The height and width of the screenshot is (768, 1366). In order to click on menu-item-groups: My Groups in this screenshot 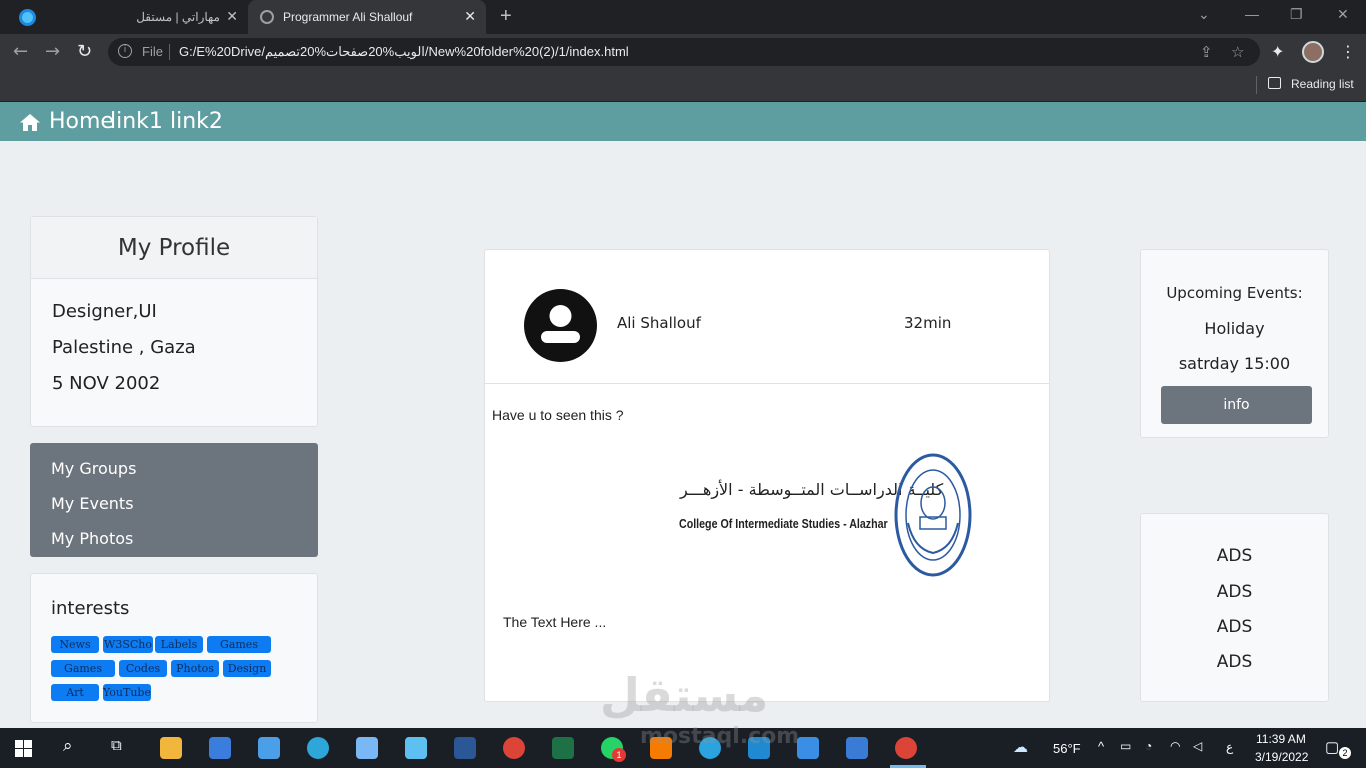, I will do `click(93, 468)`.